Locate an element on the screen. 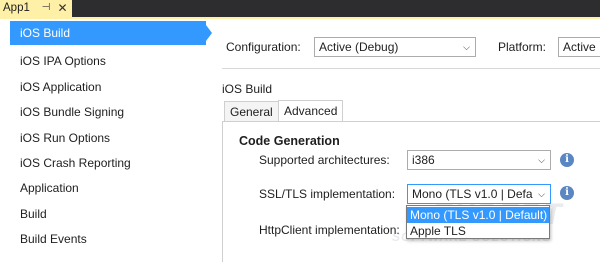  sidebar-item-ios-crash-reporting: iOS Crash Reporting is located at coordinates (108, 163).